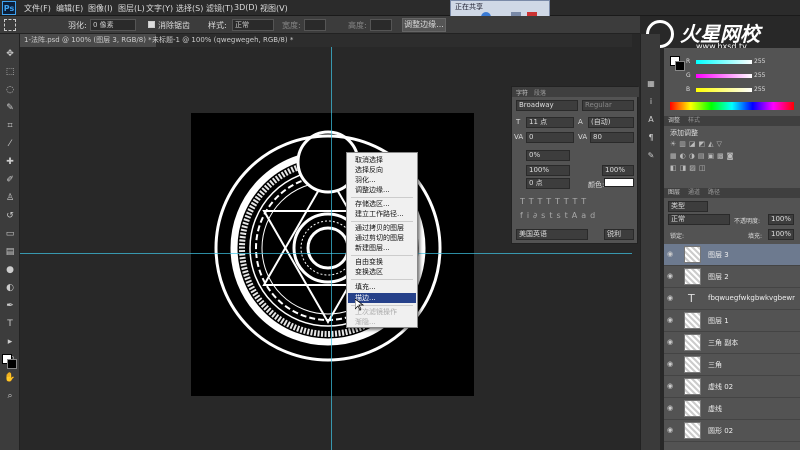 This screenshot has width=800, height=450. Describe the element at coordinates (10, 396) in the screenshot. I see `zoom-tool-icon: ⌕` at that location.